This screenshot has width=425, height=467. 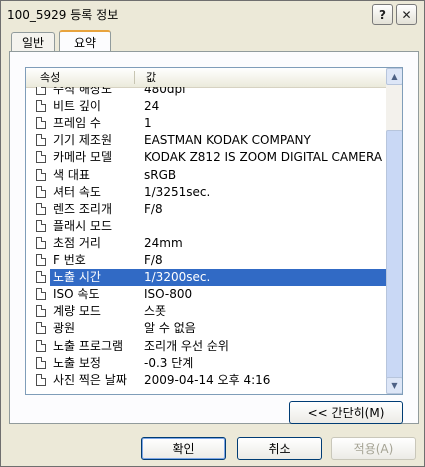 I want to click on list-item: 카메라 모델 KODAK Z812 IS ZOOM DIGITAL CAMERA, so click(x=206, y=157).